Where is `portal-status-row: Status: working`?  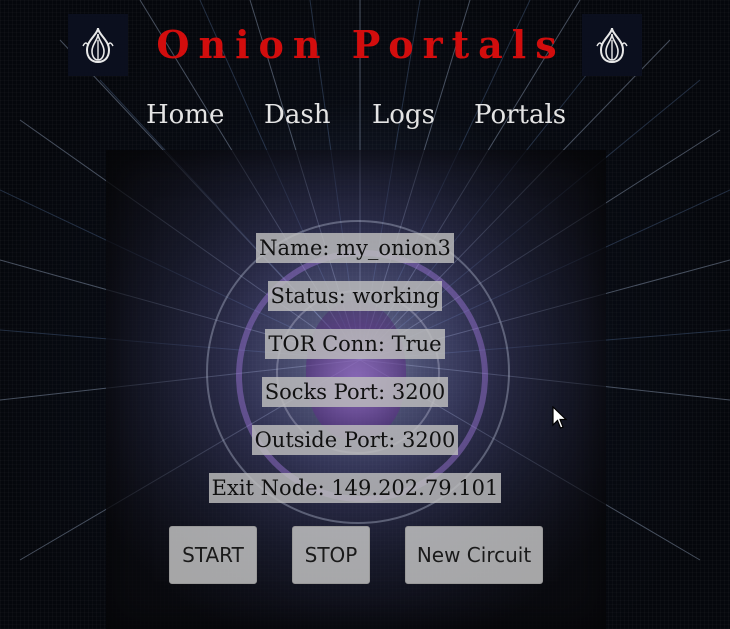
portal-status-row: Status: working is located at coordinates (355, 296).